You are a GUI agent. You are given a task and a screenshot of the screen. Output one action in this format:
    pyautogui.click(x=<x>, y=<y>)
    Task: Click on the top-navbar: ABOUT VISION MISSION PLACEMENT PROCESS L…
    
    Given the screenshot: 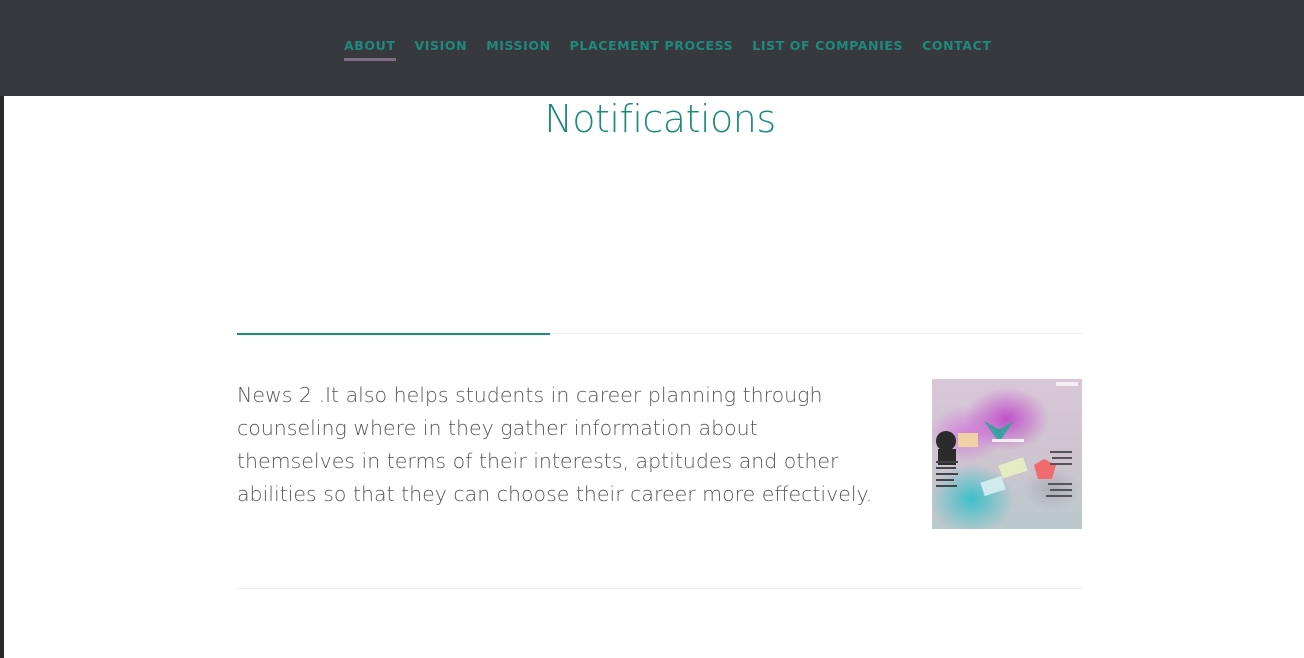 What is the action you would take?
    pyautogui.click(x=652, y=48)
    